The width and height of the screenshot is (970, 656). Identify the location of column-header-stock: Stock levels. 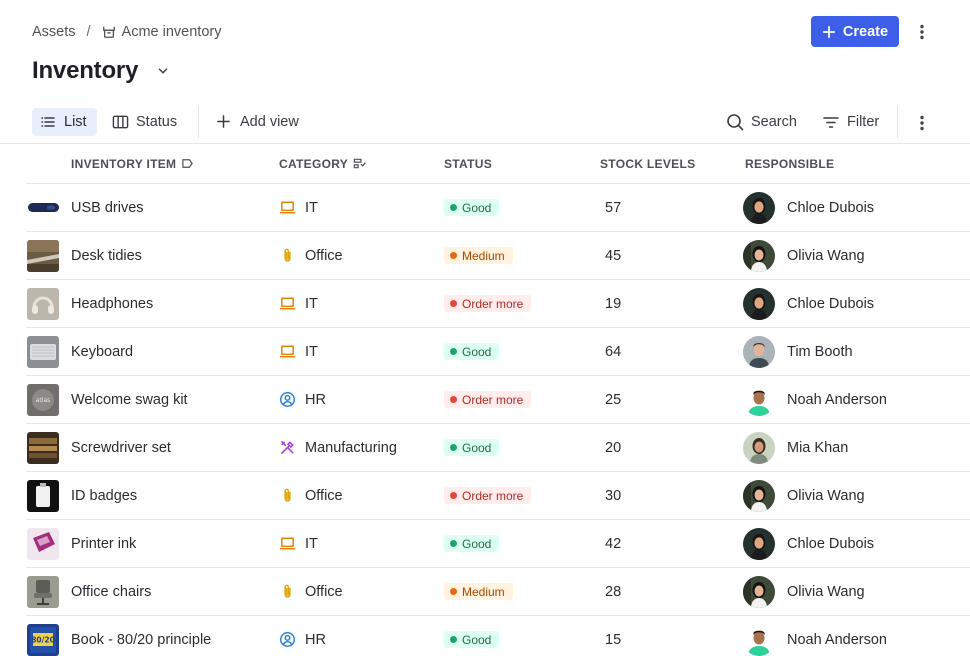
(647, 164).